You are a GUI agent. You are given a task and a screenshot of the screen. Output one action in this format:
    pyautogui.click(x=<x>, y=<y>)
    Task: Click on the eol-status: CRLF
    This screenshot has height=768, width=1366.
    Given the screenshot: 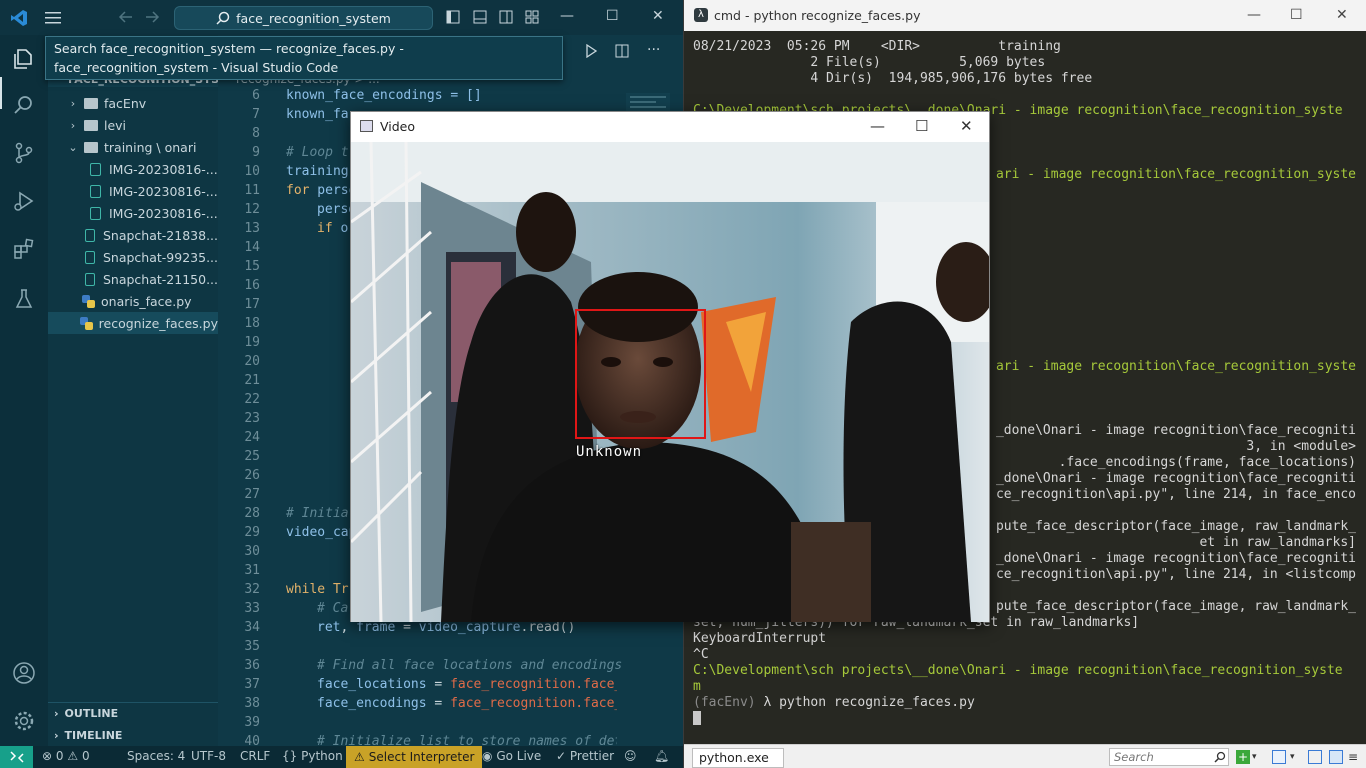 What is the action you would take?
    pyautogui.click(x=255, y=756)
    